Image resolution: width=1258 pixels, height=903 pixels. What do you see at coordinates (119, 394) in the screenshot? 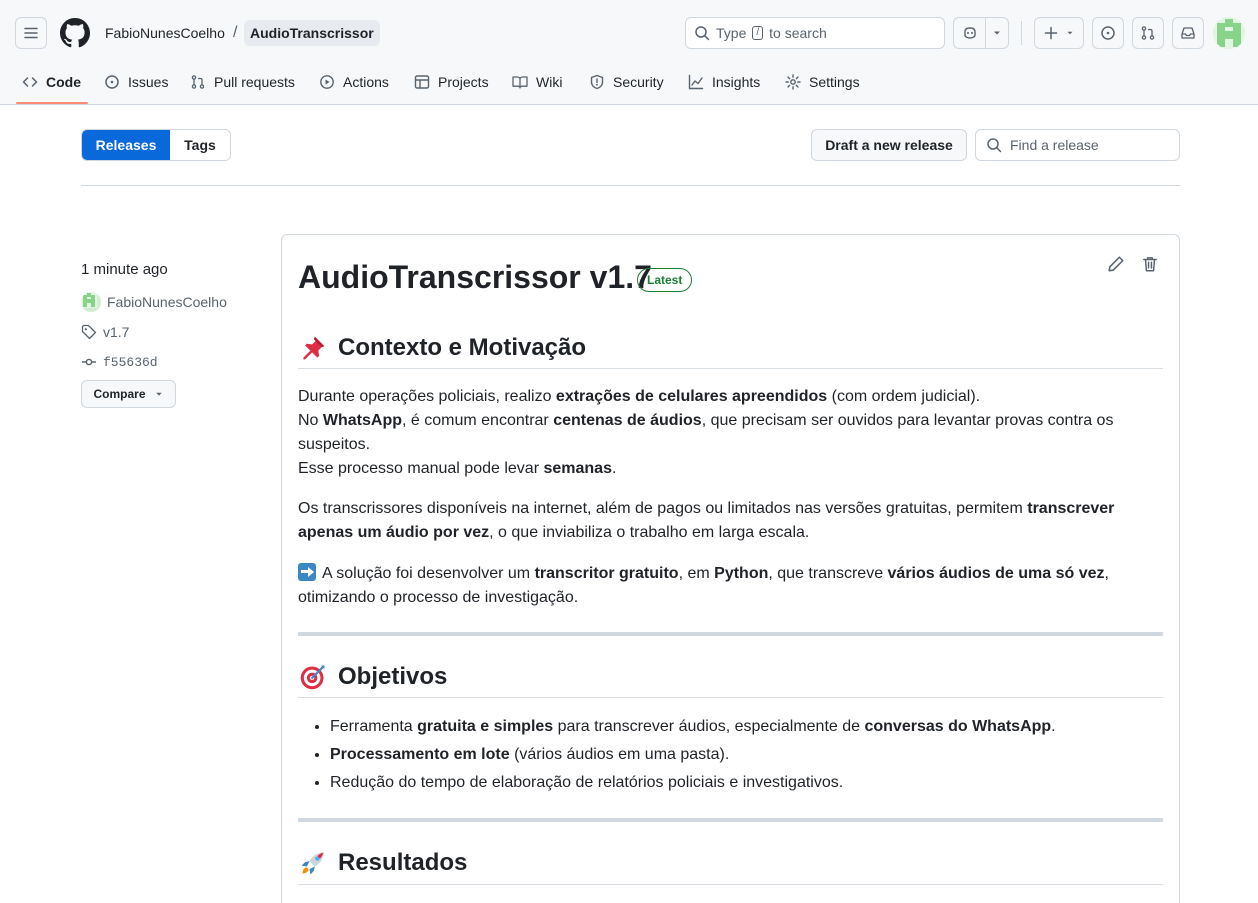
I see `compare-label: Compare` at bounding box center [119, 394].